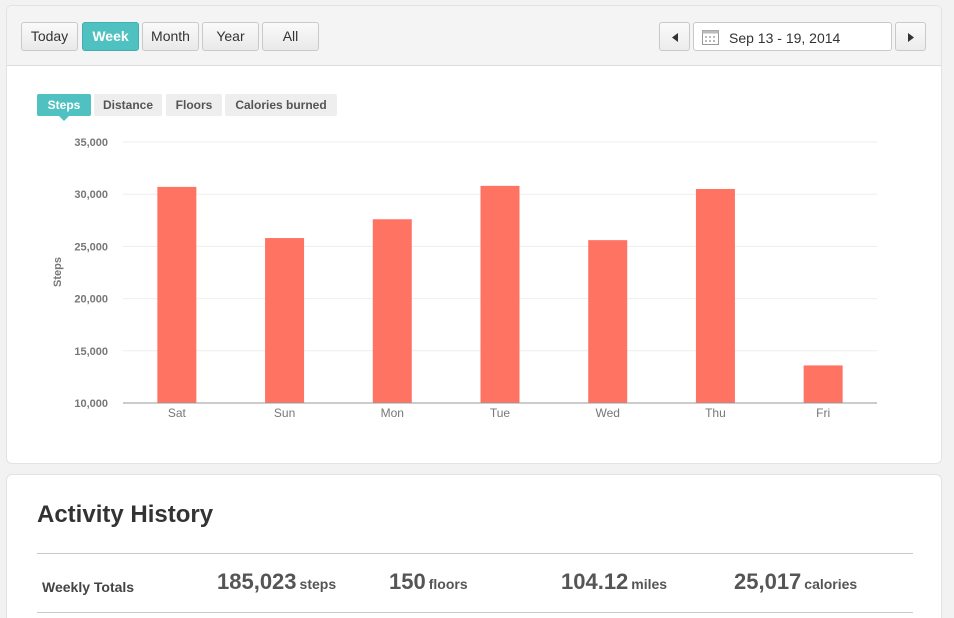  Describe the element at coordinates (91, 300) in the screenshot. I see `y-tick-label: 20,000` at that location.